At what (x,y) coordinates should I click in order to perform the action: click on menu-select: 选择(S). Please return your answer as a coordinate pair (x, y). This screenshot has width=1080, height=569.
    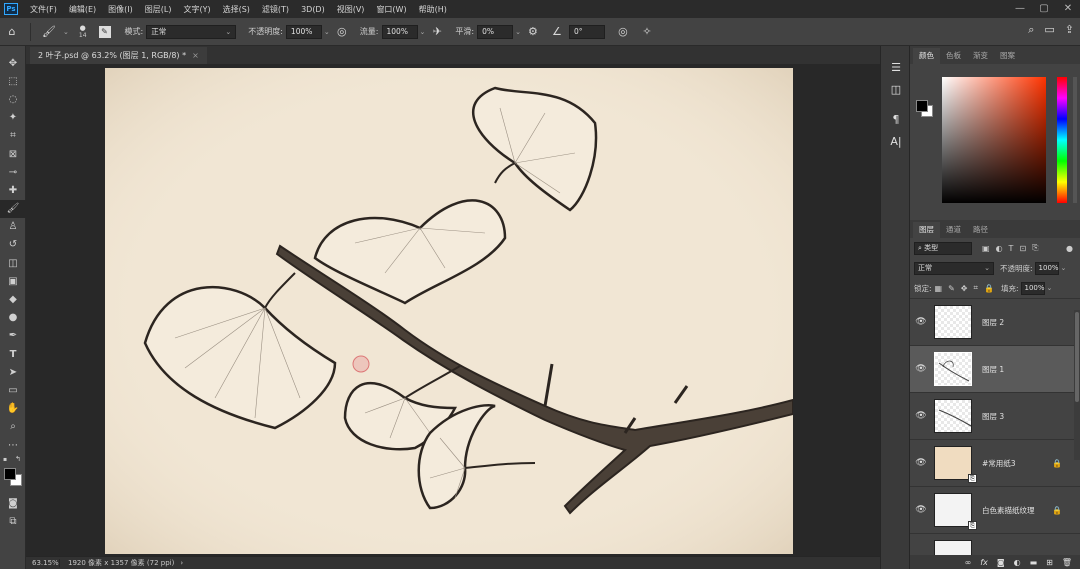
    Looking at the image, I should click on (236, 9).